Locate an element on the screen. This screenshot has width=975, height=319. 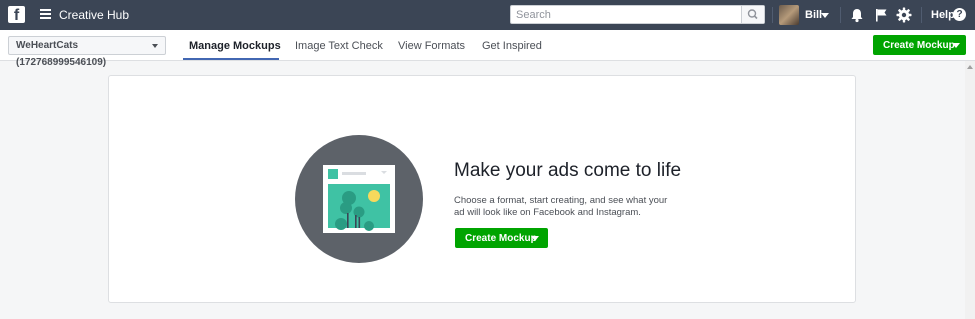
tab-get-inspired: Get Inspired is located at coordinates (512, 46).